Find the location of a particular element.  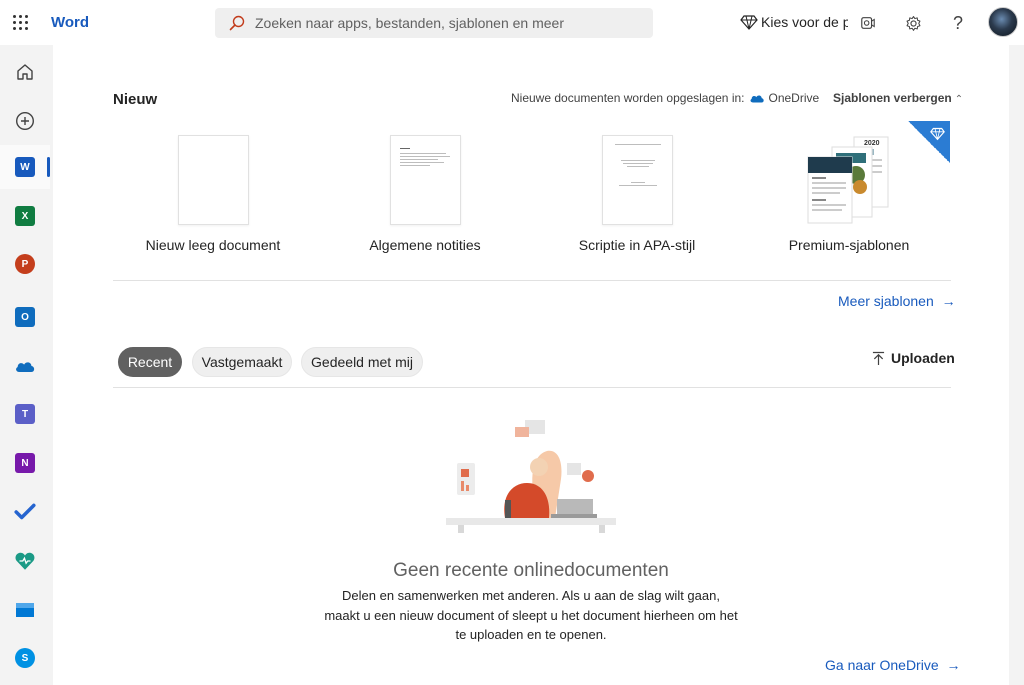

rail-item-onedrive is located at coordinates (25, 366).